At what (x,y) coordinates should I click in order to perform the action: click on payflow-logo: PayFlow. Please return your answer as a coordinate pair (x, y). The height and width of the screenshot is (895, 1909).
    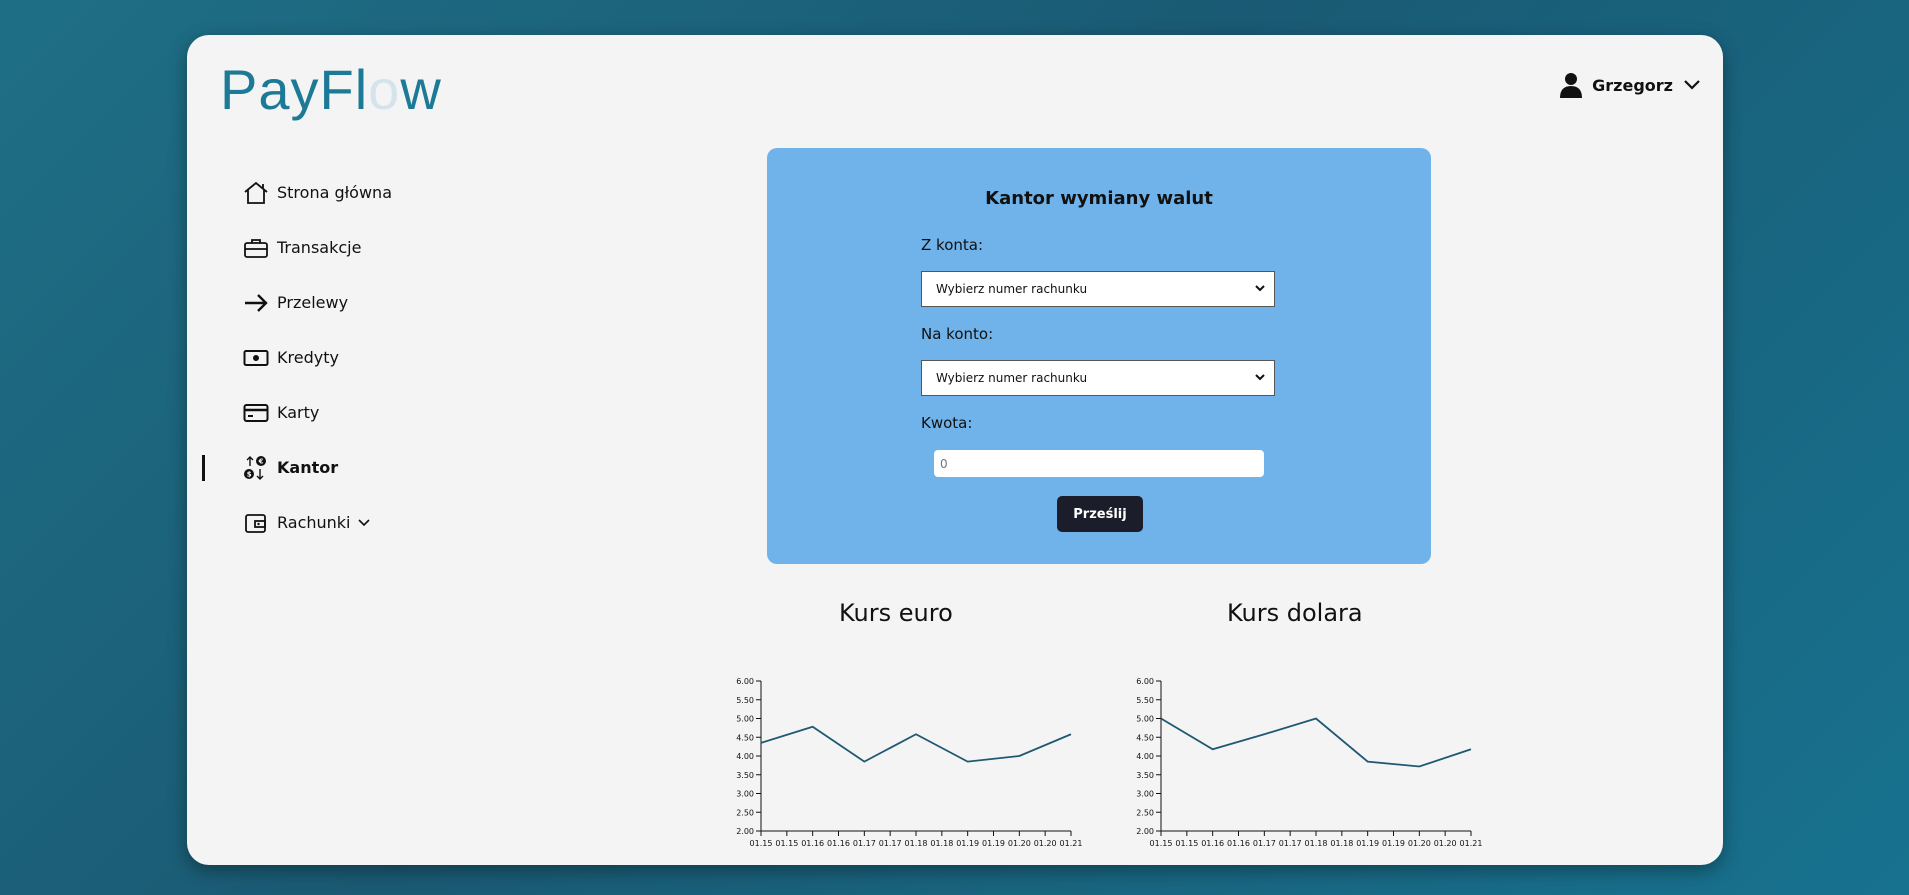
    Looking at the image, I should click on (331, 90).